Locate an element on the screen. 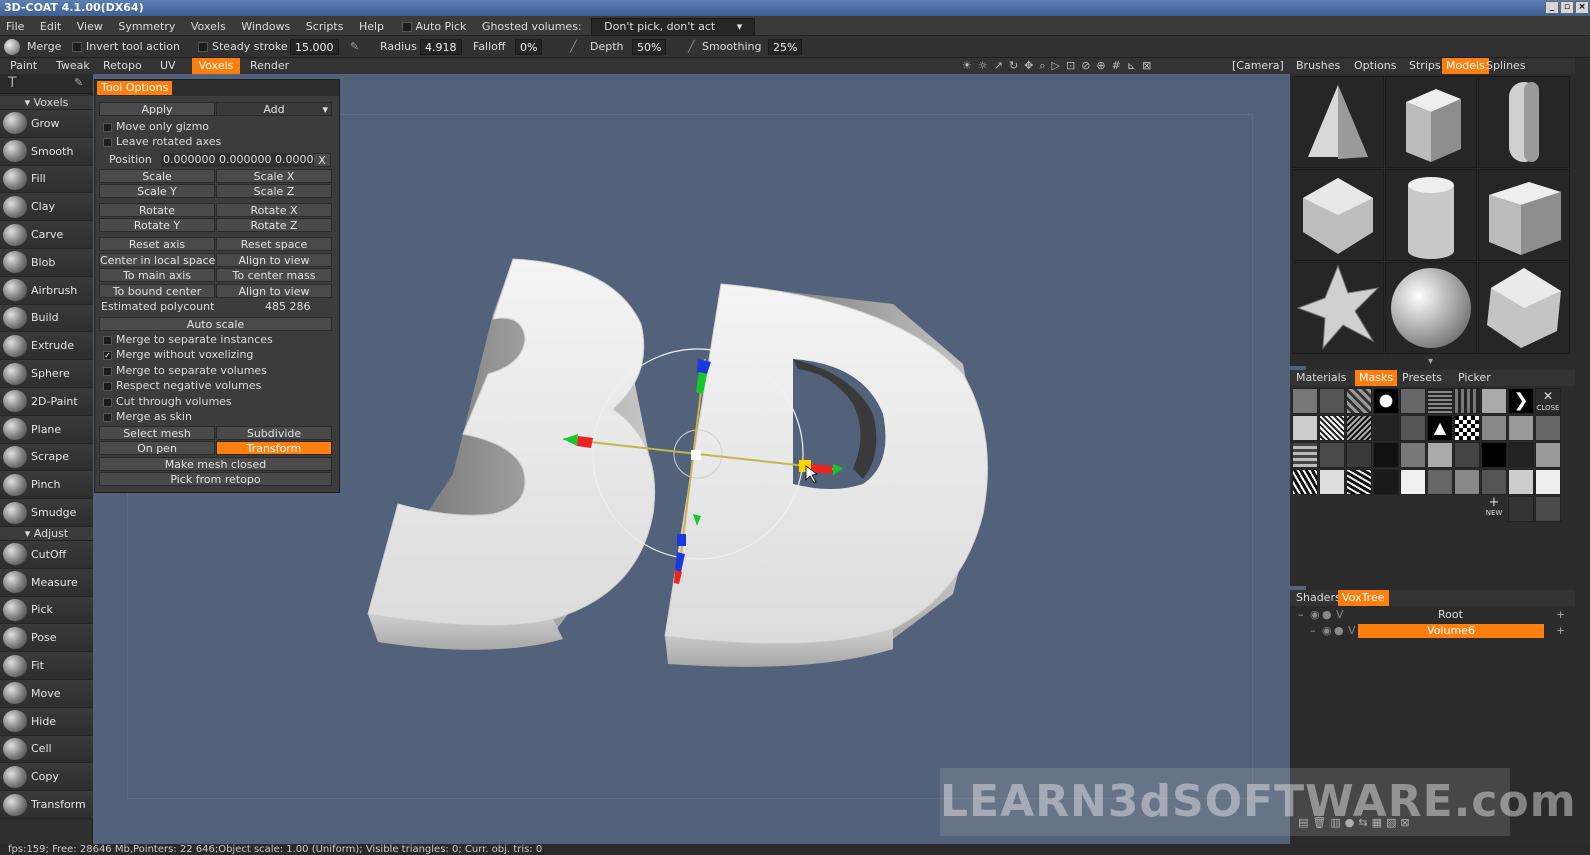 This screenshot has height=855, width=1590. tool-copy: Copy is located at coordinates (46, 777).